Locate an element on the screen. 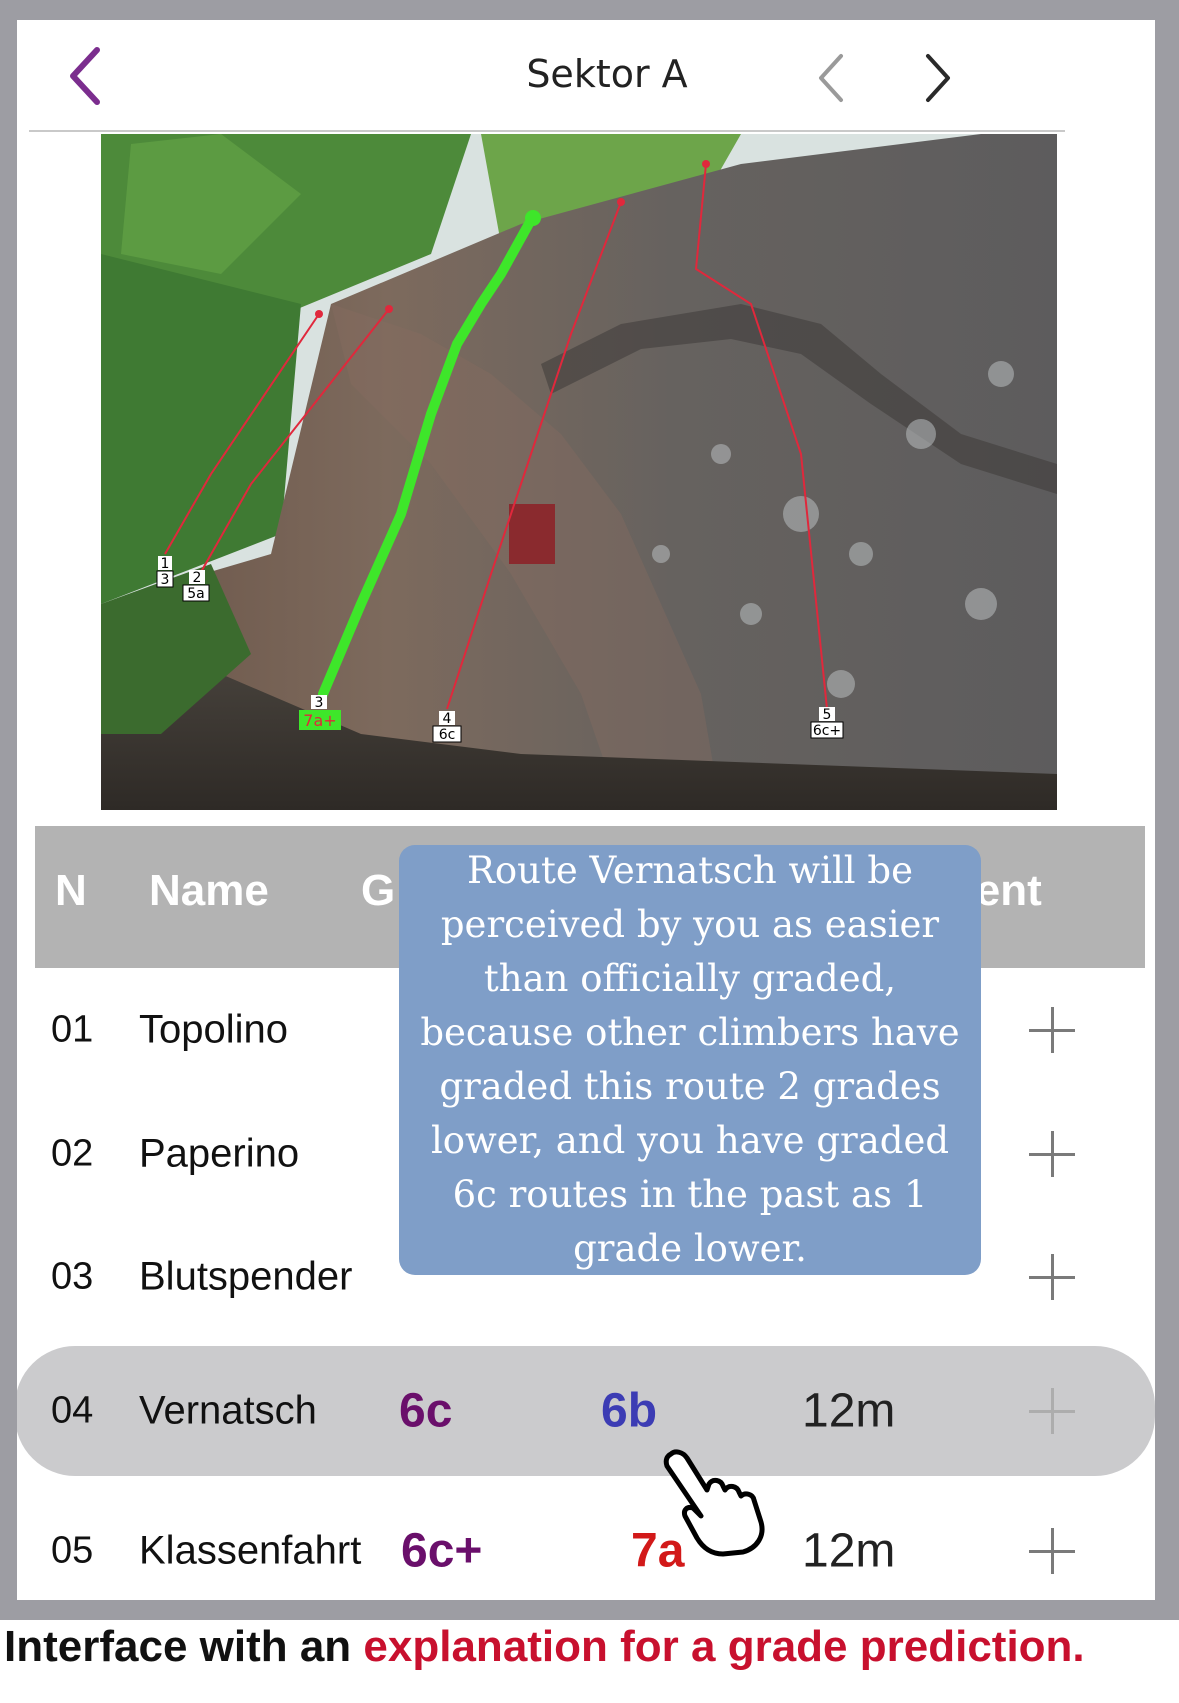 The image size is (1179, 1703). route-name: Vernatsch is located at coordinates (228, 1410).